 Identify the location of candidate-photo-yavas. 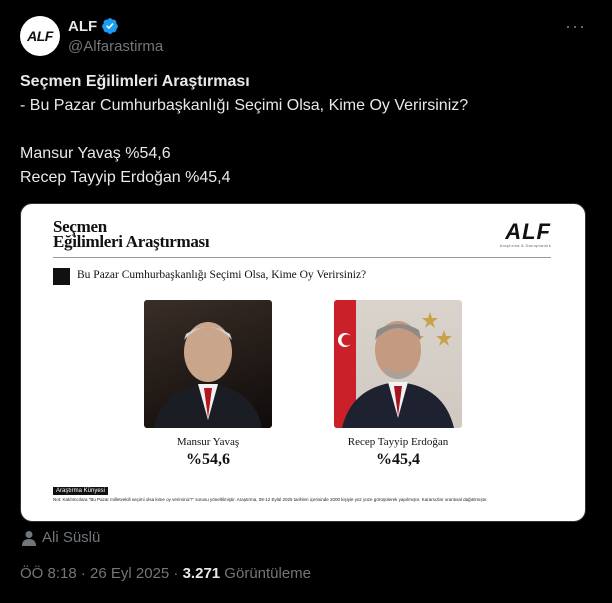
(208, 364).